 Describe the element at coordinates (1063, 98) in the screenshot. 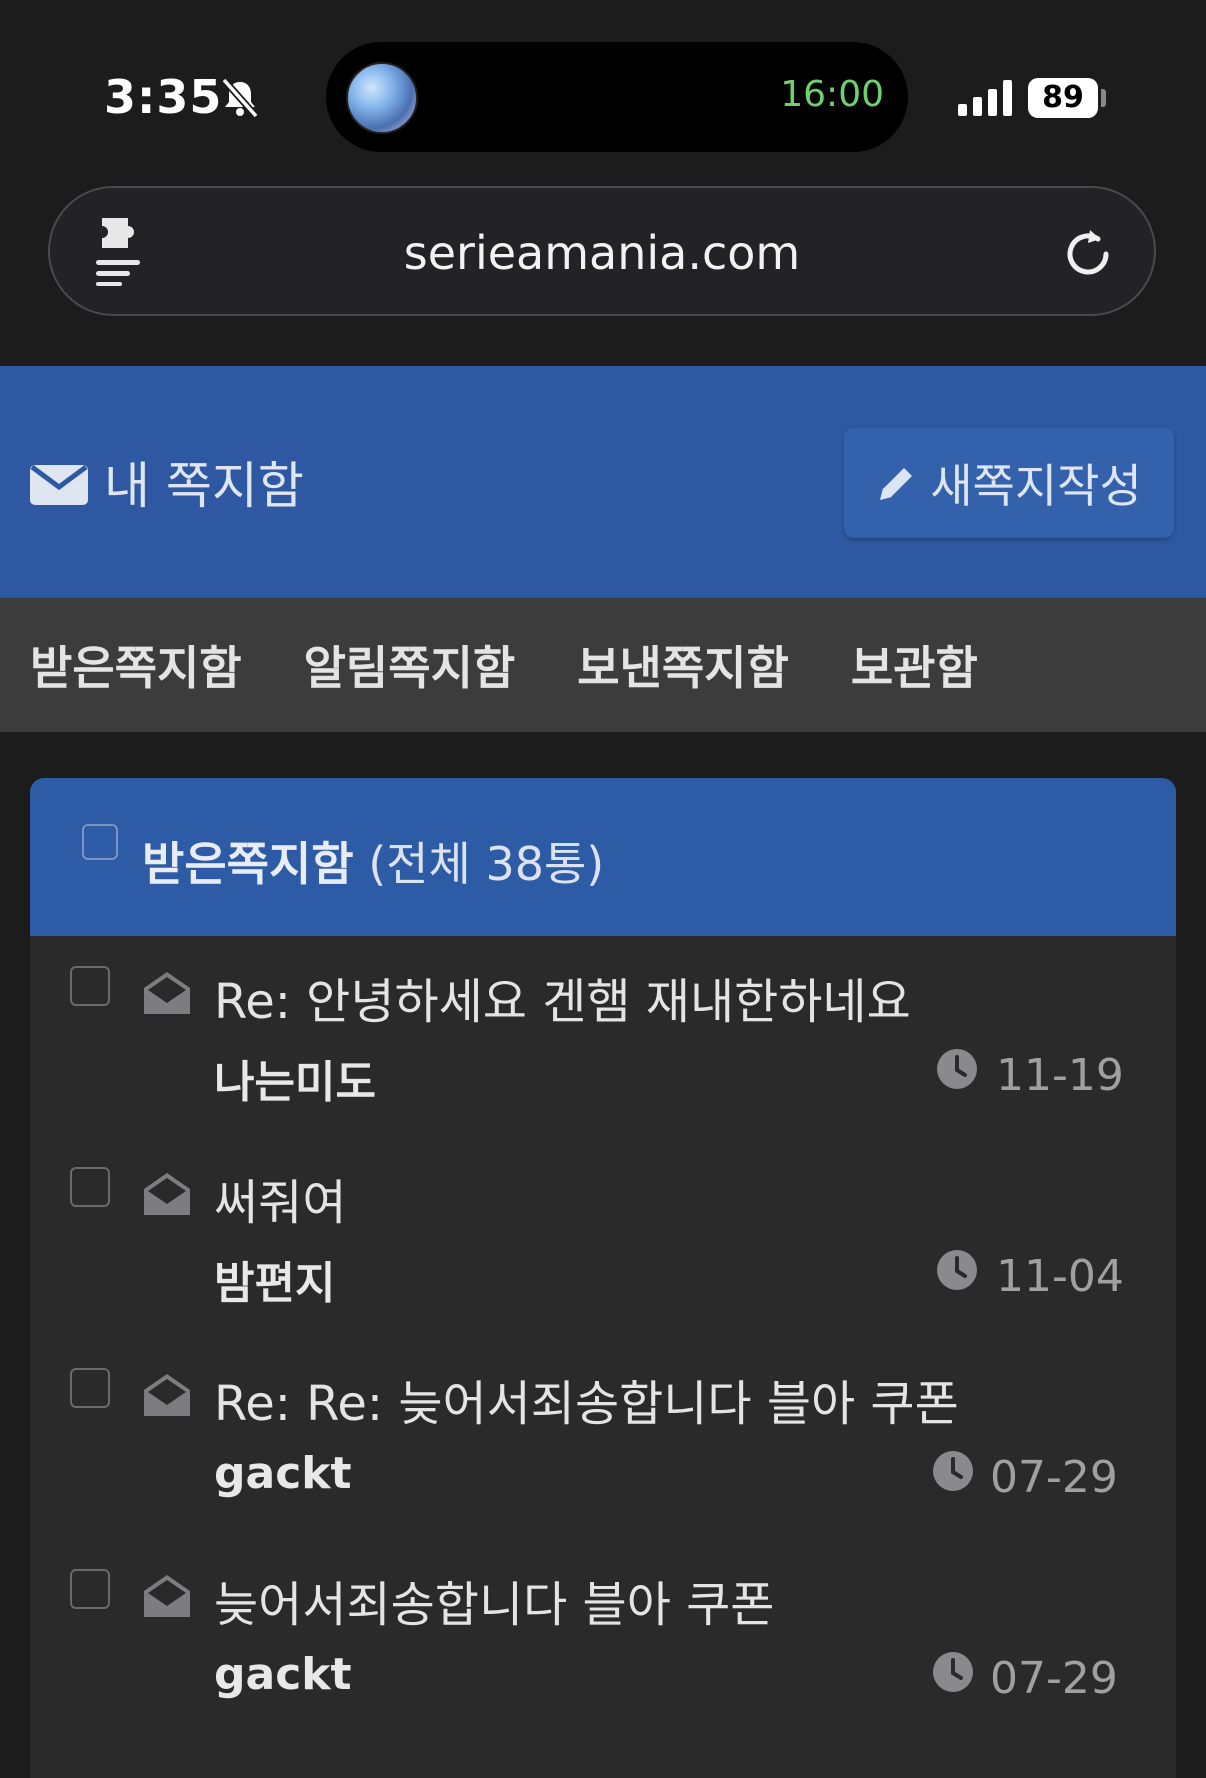

I see `battery-indicator: 89` at that location.